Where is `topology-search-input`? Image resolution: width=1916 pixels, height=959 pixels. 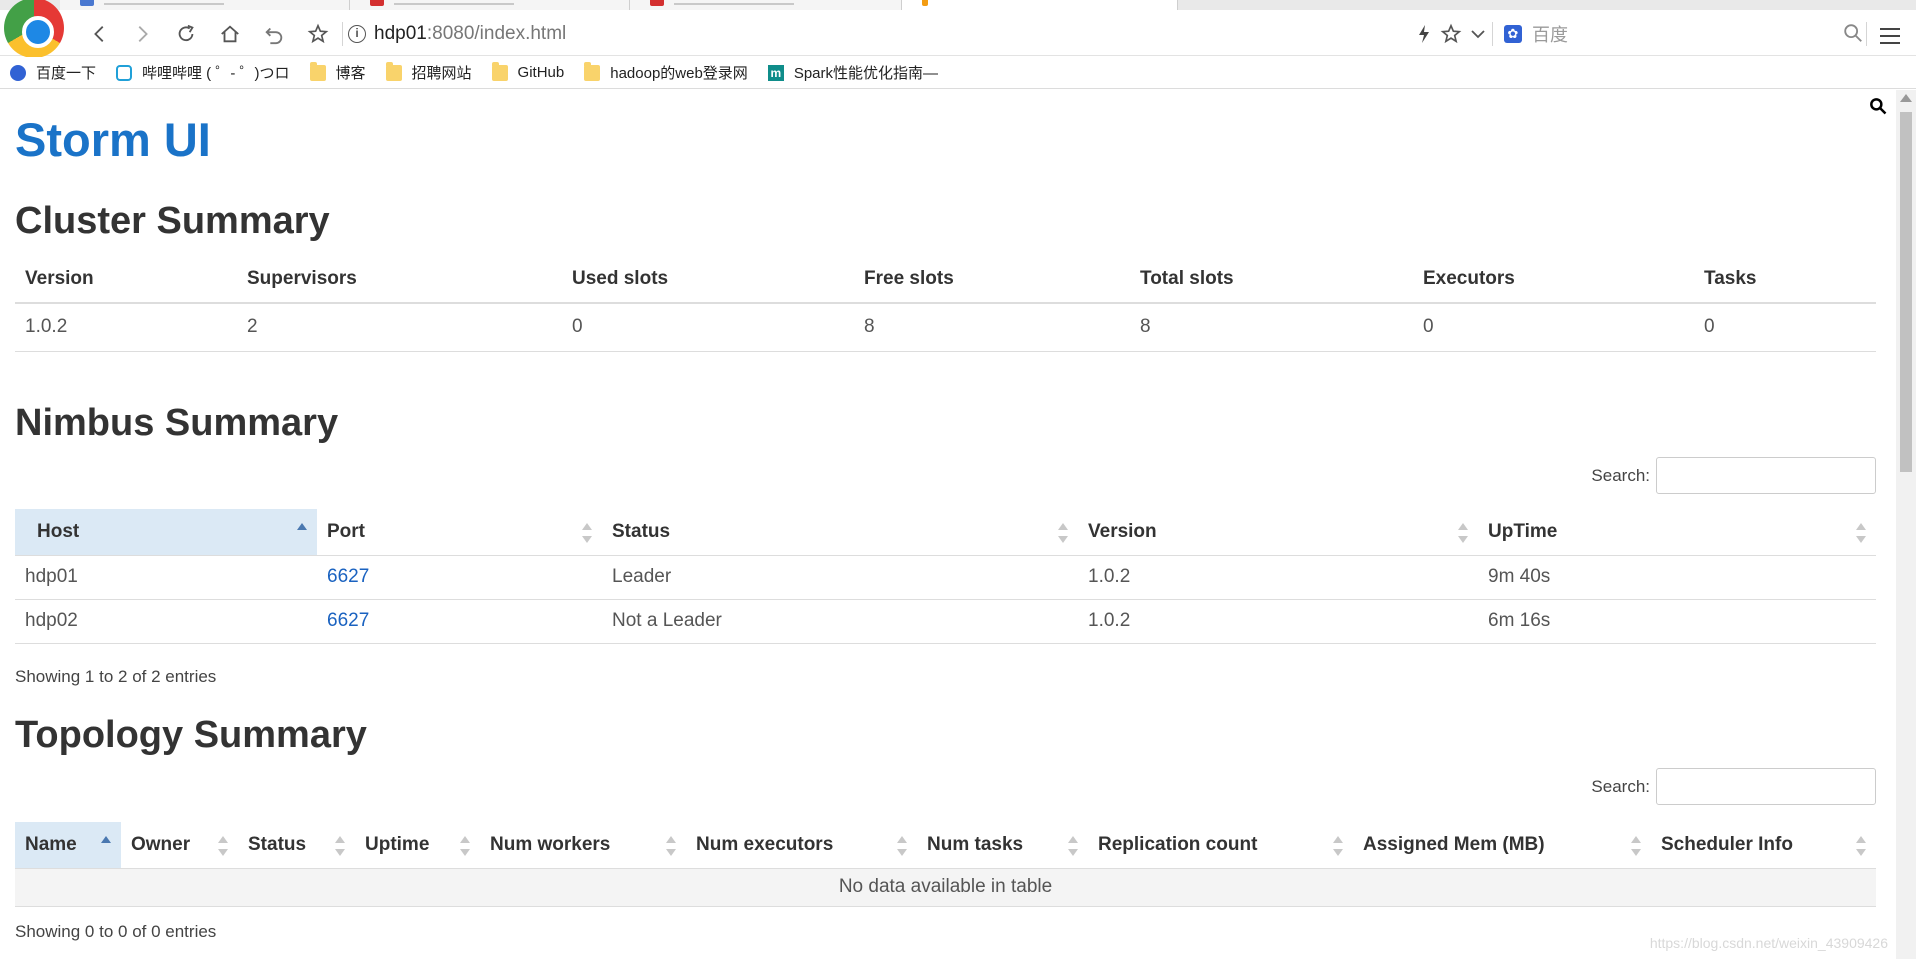
topology-search-input is located at coordinates (1766, 786).